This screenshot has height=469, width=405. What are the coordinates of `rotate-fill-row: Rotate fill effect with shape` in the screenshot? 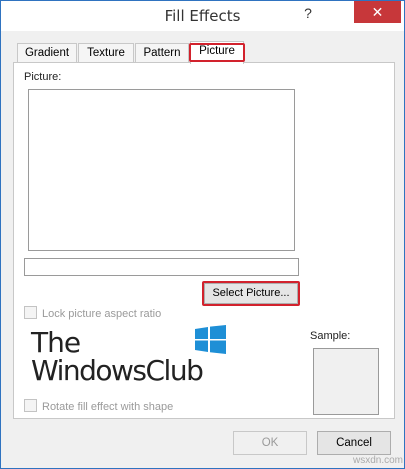 It's located at (98, 407).